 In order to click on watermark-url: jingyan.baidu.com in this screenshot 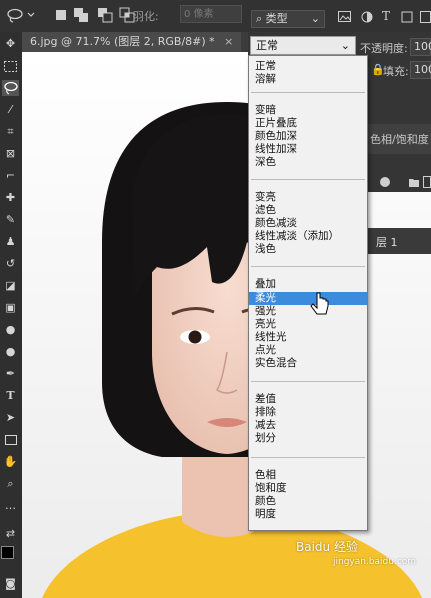, I will do `click(375, 562)`.